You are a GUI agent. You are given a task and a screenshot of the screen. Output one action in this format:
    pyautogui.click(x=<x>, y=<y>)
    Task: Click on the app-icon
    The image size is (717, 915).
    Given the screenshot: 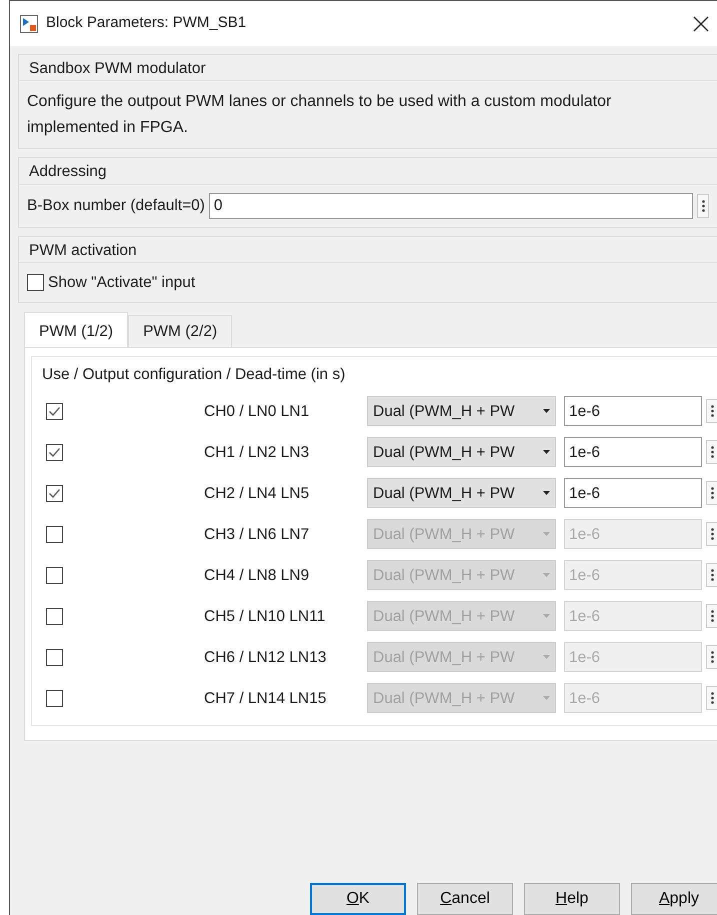 What is the action you would take?
    pyautogui.click(x=29, y=23)
    